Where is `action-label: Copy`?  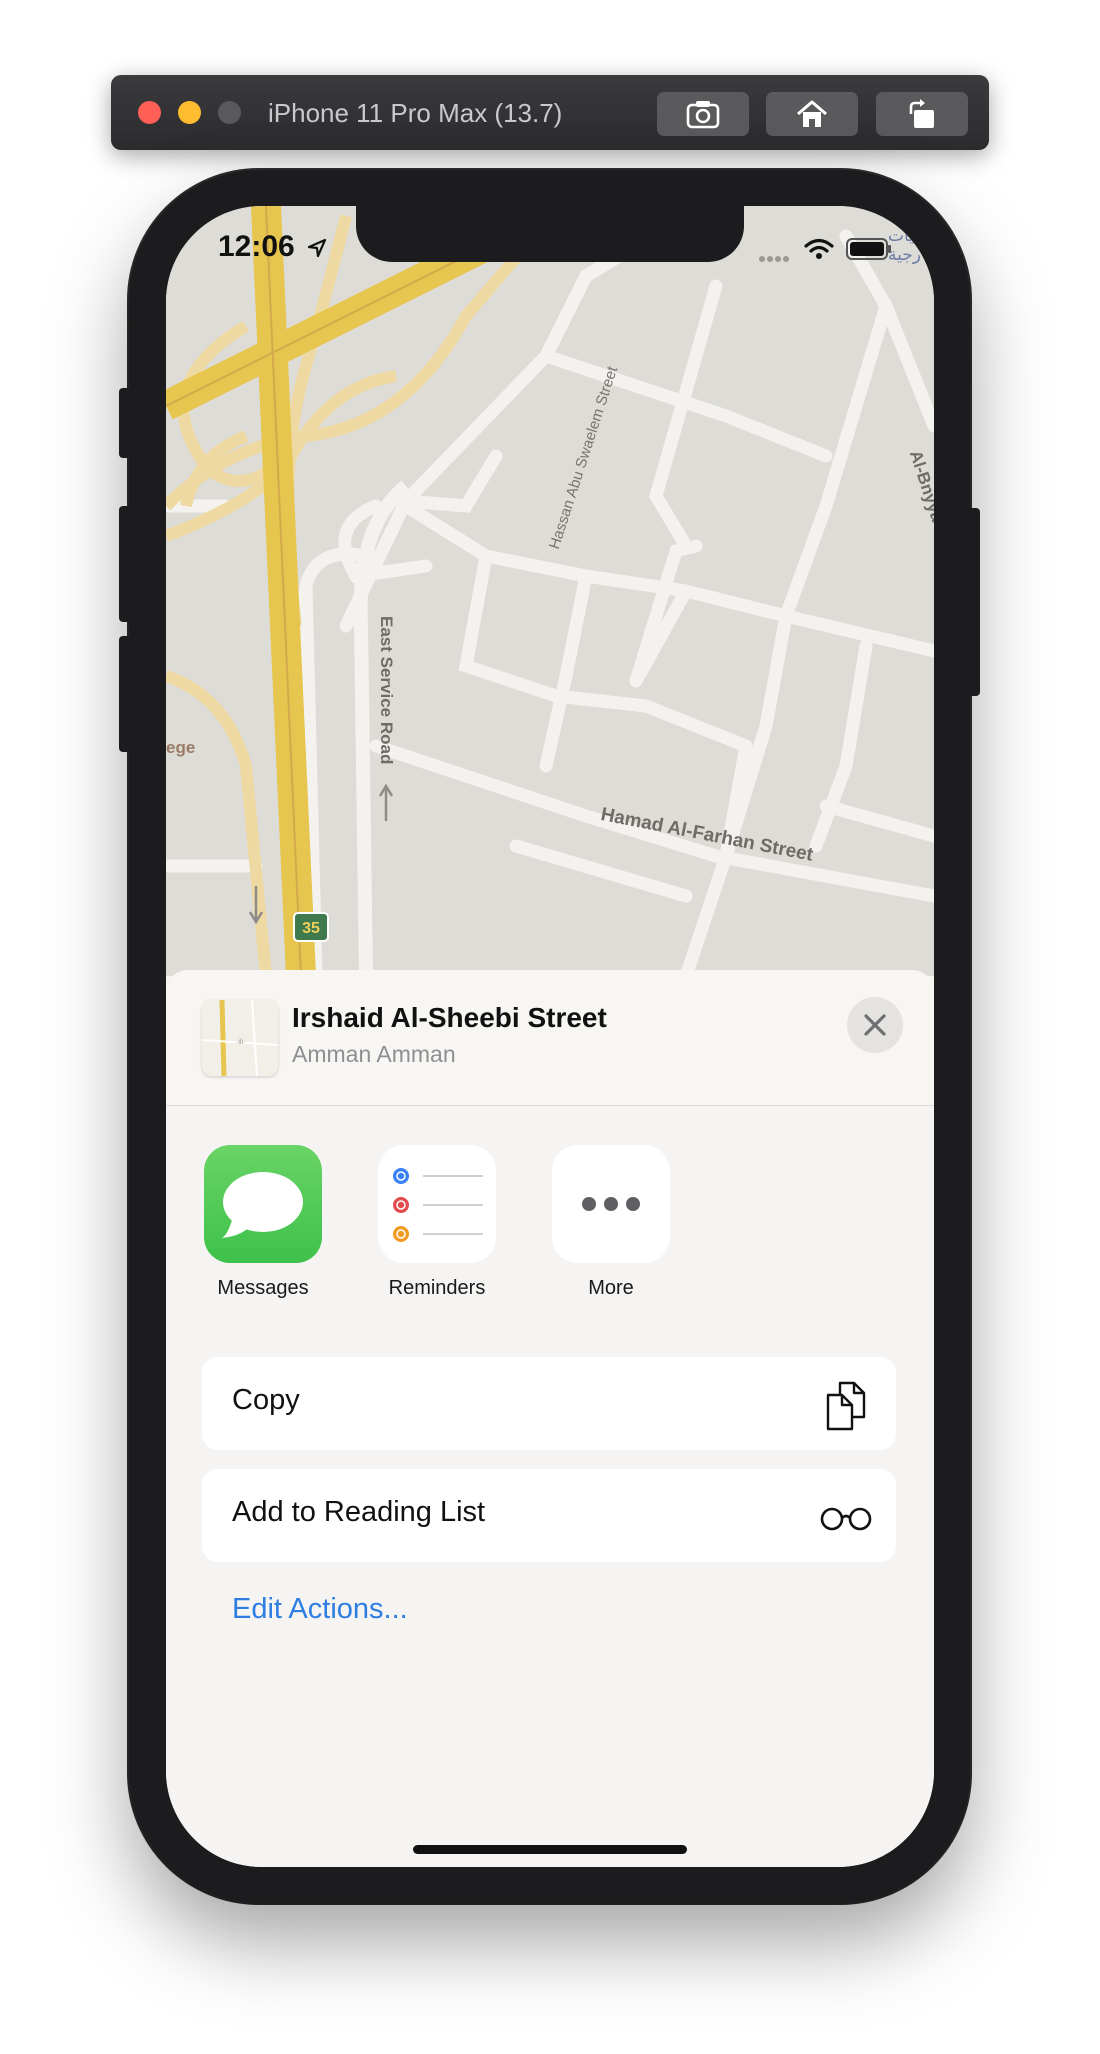
action-label: Copy is located at coordinates (266, 1400).